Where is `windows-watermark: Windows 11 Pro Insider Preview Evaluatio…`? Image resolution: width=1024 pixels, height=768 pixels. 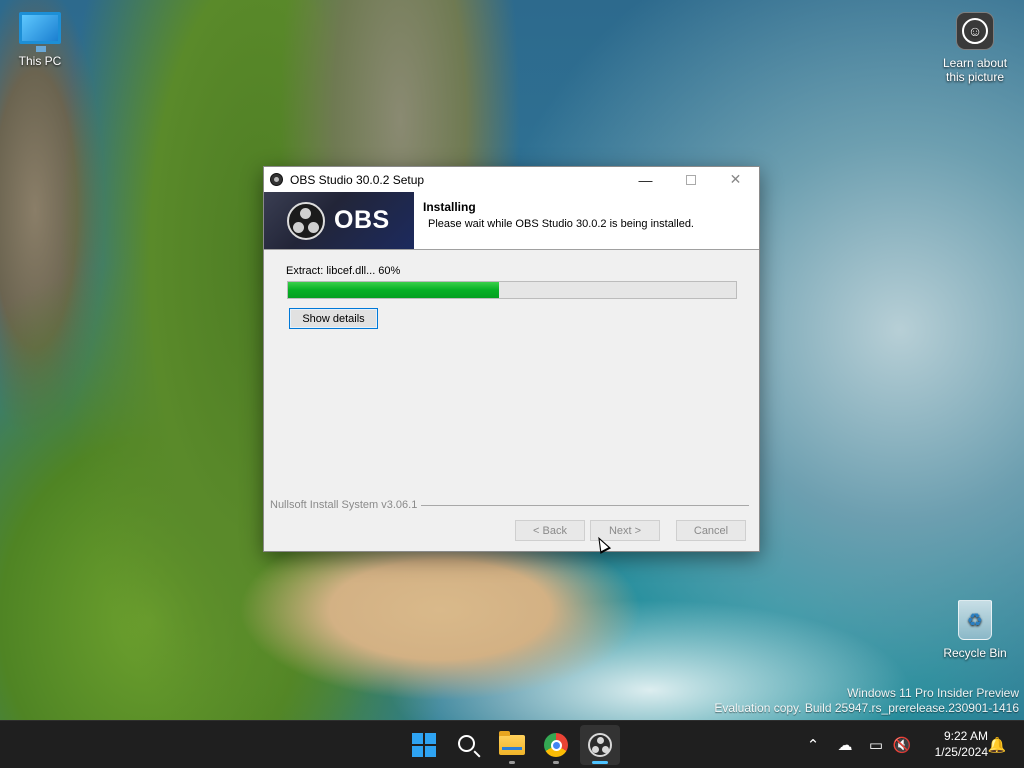 windows-watermark: Windows 11 Pro Insider Preview Evaluatio… is located at coordinates (866, 701).